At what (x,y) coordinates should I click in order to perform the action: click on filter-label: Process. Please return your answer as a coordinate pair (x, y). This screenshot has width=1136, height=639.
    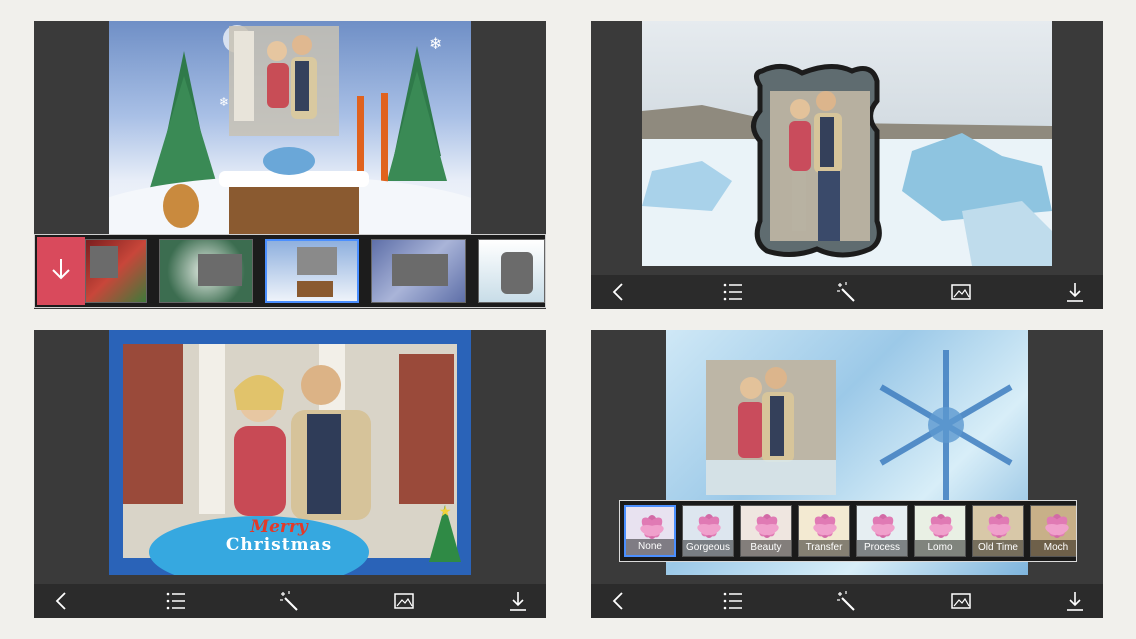
    Looking at the image, I should click on (882, 548).